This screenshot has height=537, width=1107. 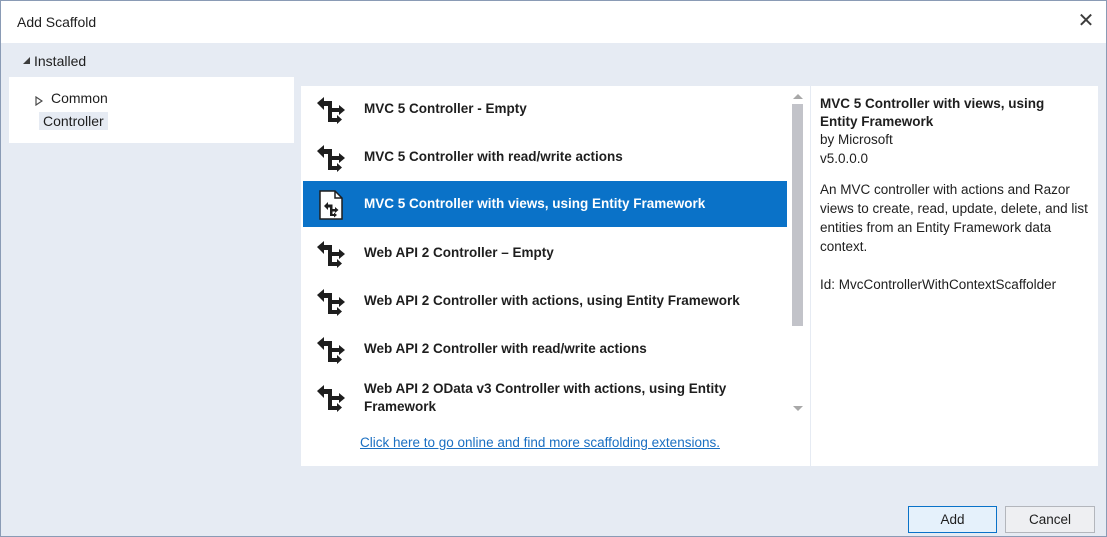 What do you see at coordinates (797, 215) in the screenshot?
I see `scroll-thumb` at bounding box center [797, 215].